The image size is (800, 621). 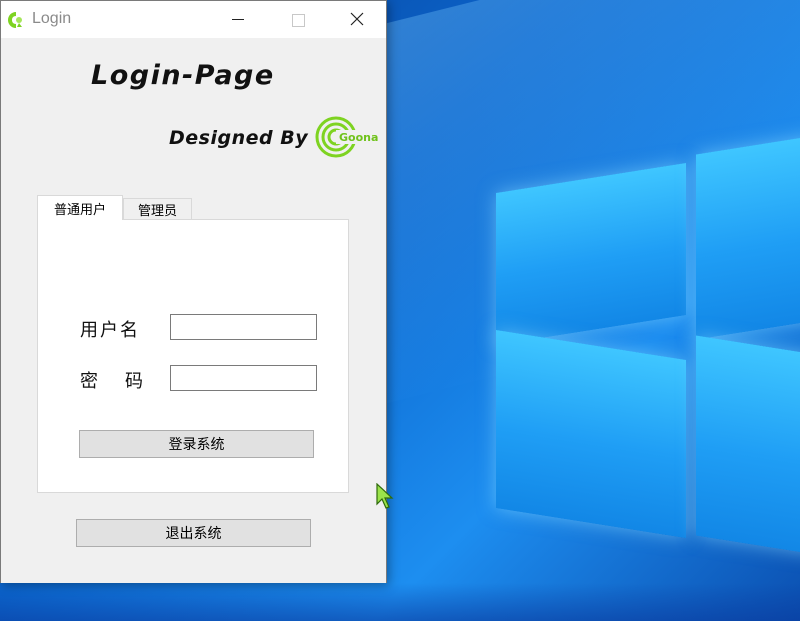 What do you see at coordinates (239, 138) in the screenshot?
I see `designed-by-text: Designed By` at bounding box center [239, 138].